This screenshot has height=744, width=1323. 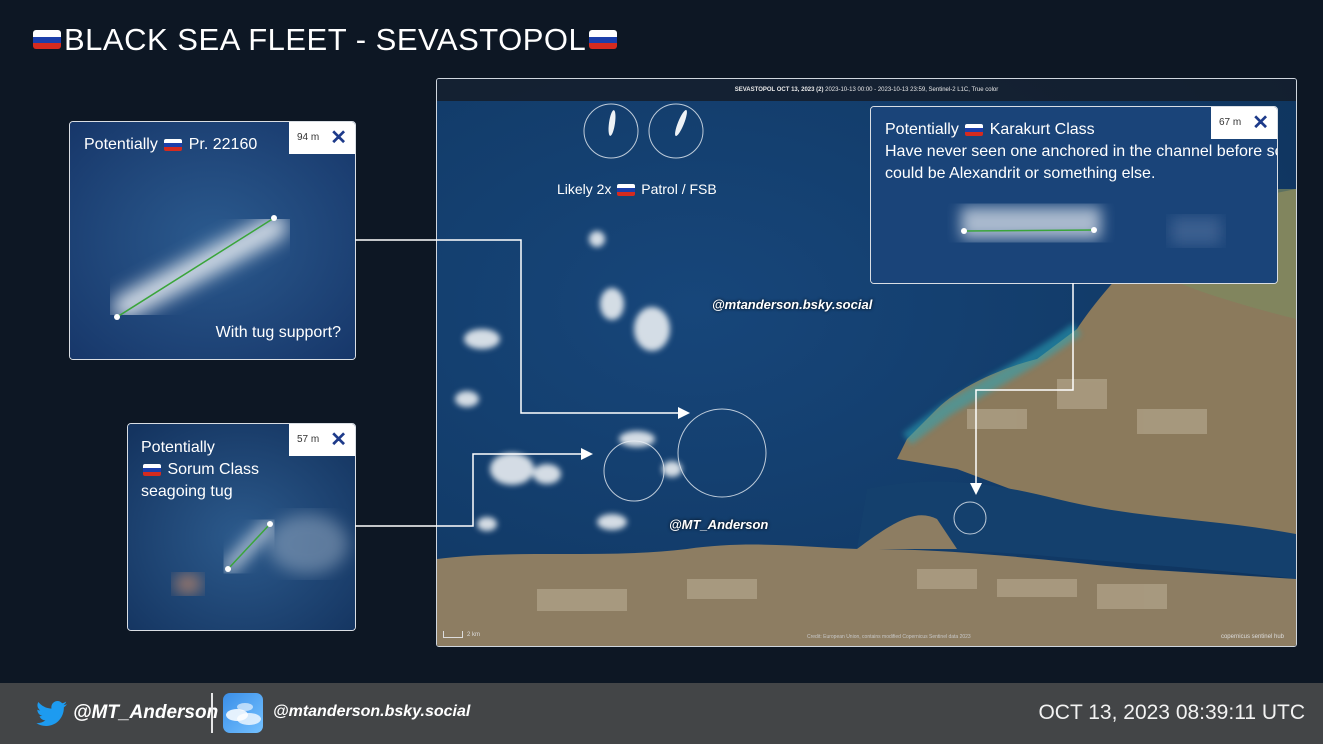 I want to click on length-measure: 57 m ✕, so click(x=322, y=440).